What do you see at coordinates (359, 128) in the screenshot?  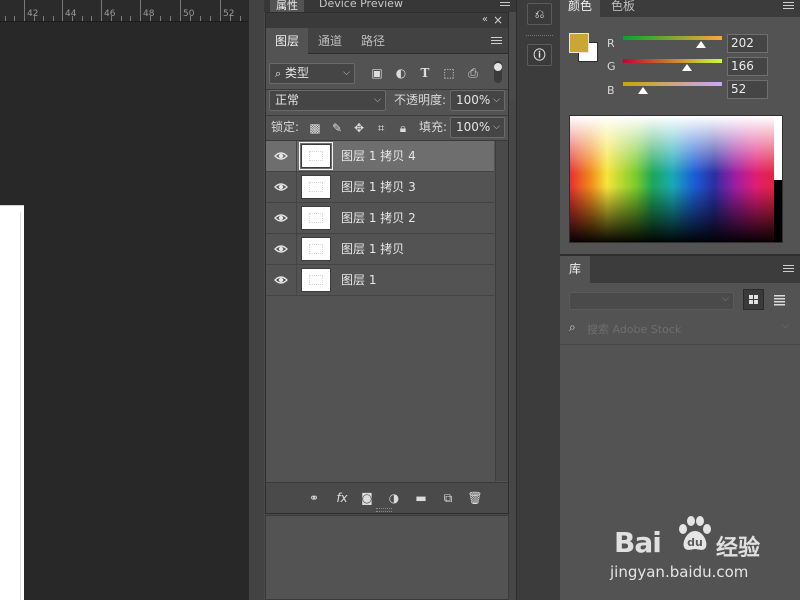 I see `lock-position-icon: ✥` at bounding box center [359, 128].